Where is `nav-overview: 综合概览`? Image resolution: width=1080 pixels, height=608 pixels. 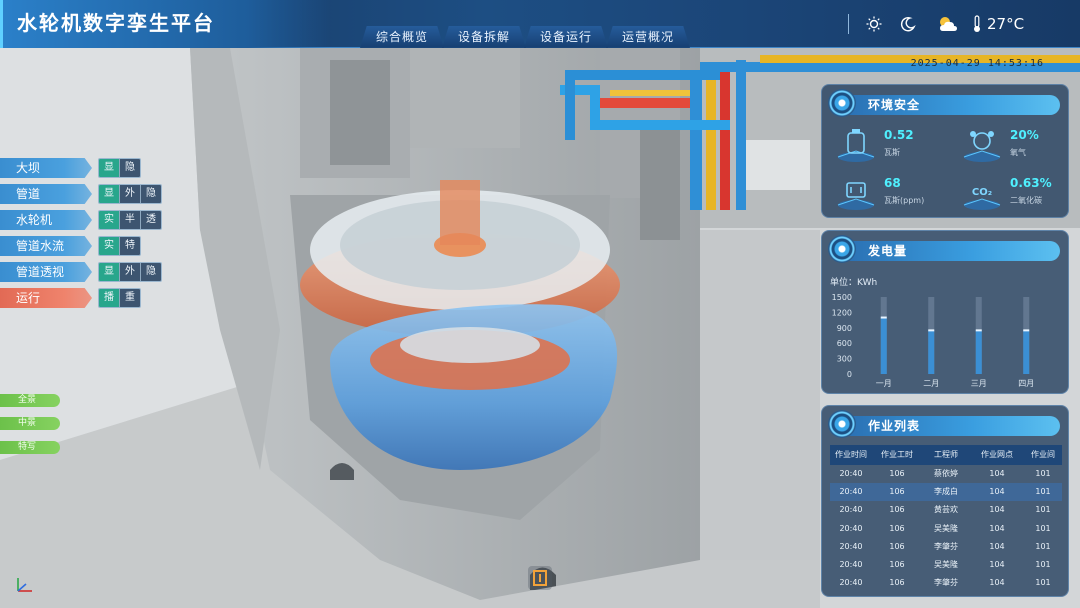
nav-overview: 综合概览 is located at coordinates (402, 37).